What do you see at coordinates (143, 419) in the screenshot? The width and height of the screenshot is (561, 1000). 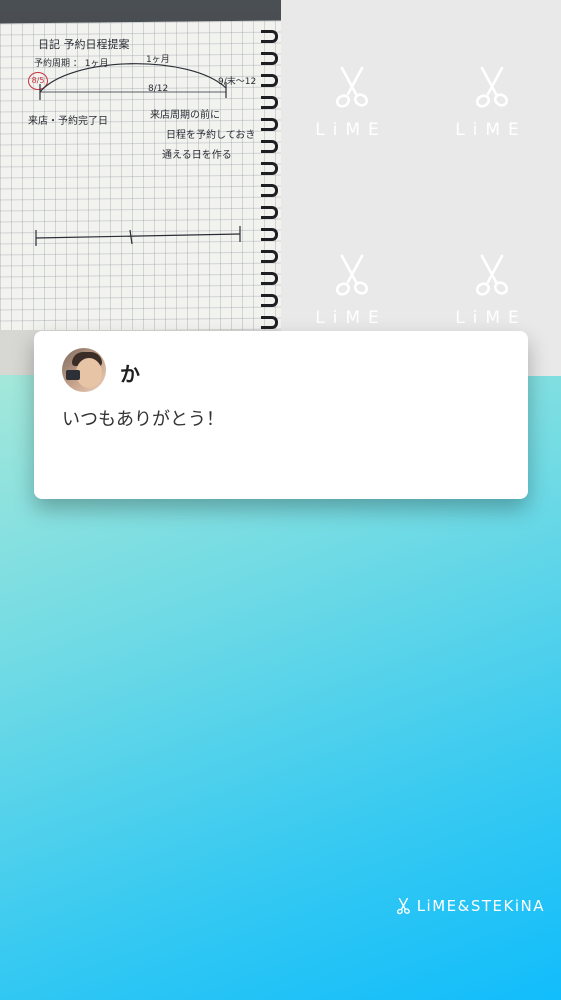 I see `message-text: いつもありがとう！` at bounding box center [143, 419].